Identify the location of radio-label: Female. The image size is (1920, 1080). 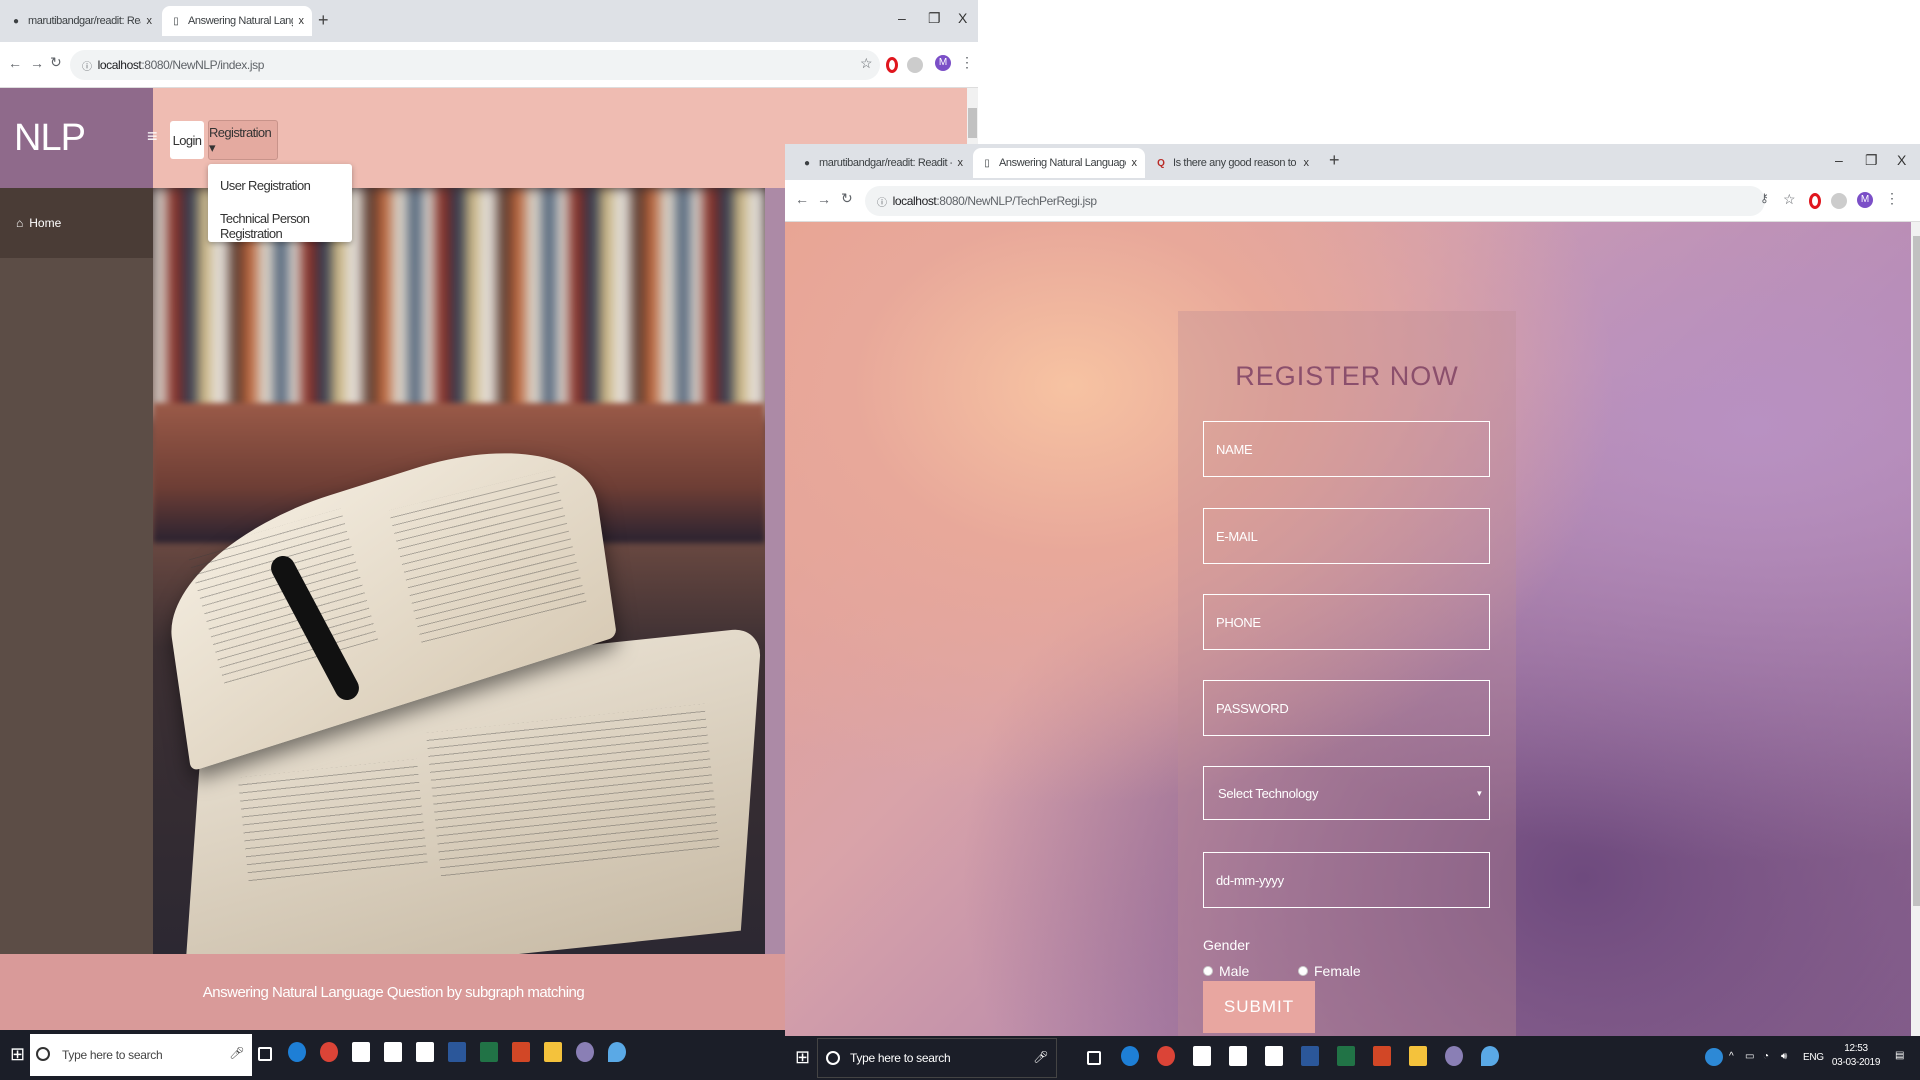
(1337, 971).